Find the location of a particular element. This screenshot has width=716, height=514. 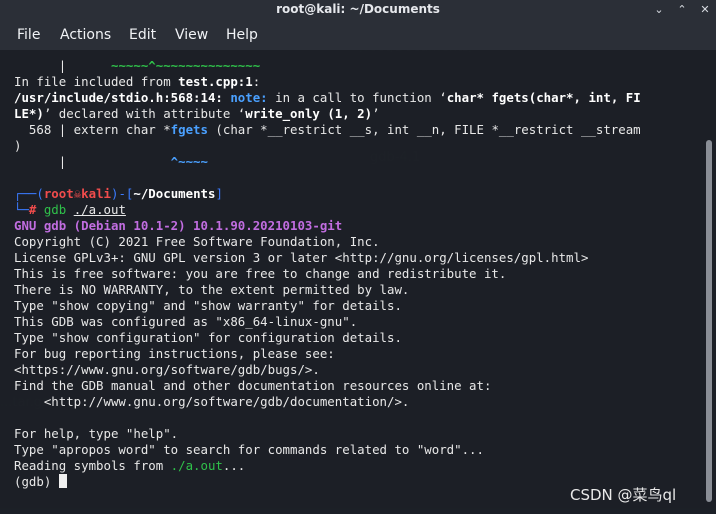

close-icon: ✕ is located at coordinates (705, 10).